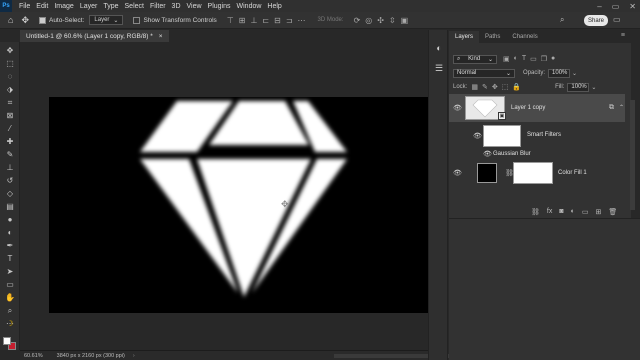 This screenshot has height=360, width=640. Describe the element at coordinates (492, 37) in the screenshot. I see `tab-paths: Paths` at that location.